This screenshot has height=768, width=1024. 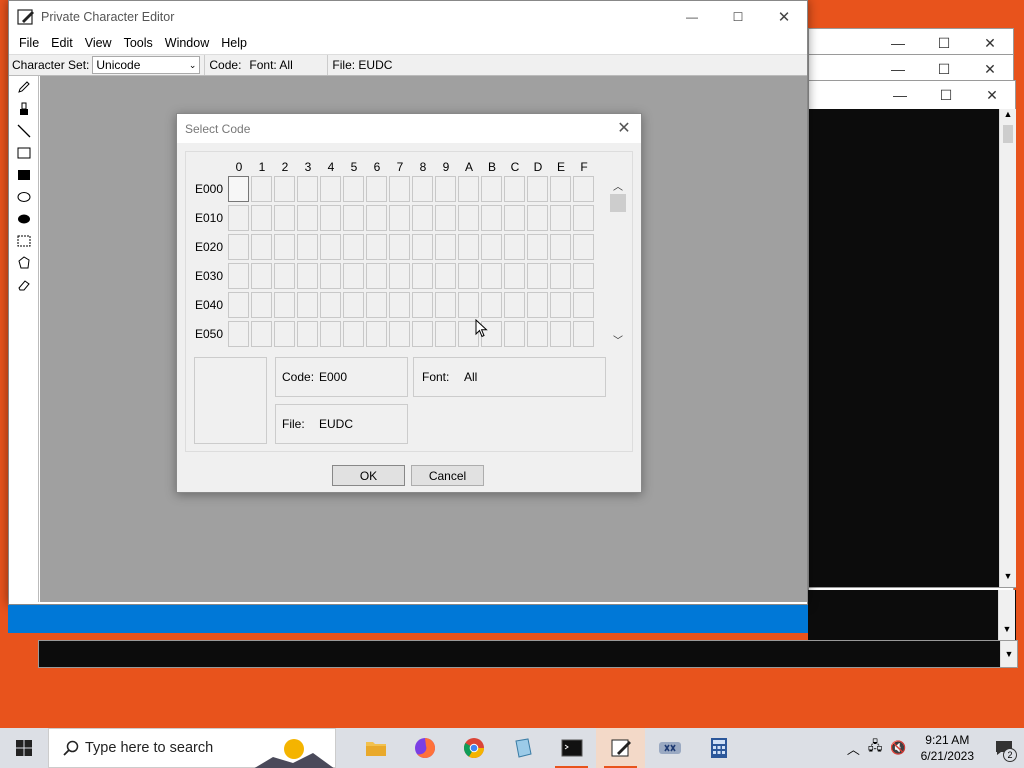 What do you see at coordinates (23, 285) in the screenshot?
I see `eraser-icon` at bounding box center [23, 285].